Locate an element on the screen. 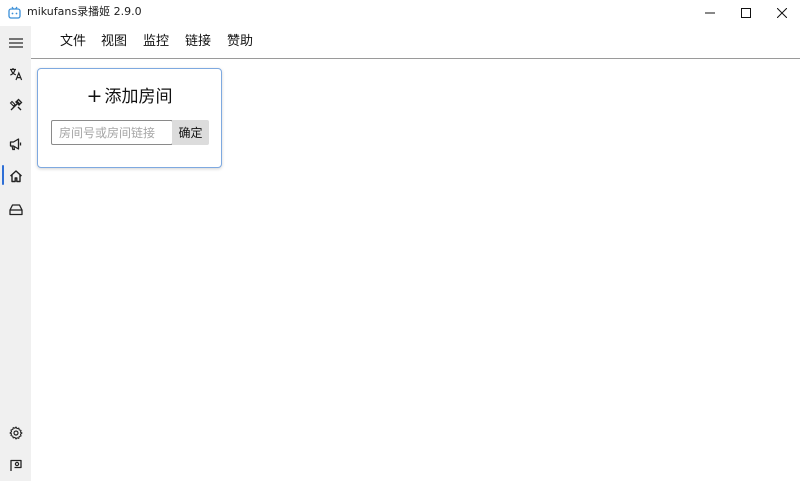 This screenshot has width=800, height=481. close-button is located at coordinates (782, 13).